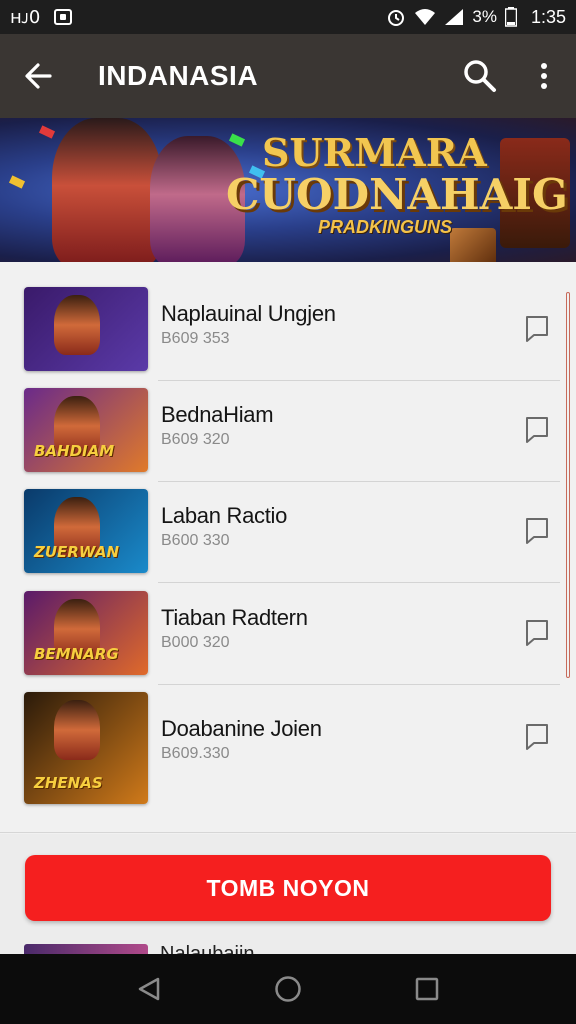  I want to click on game-thumbnail: BEMNARG, so click(86, 633).